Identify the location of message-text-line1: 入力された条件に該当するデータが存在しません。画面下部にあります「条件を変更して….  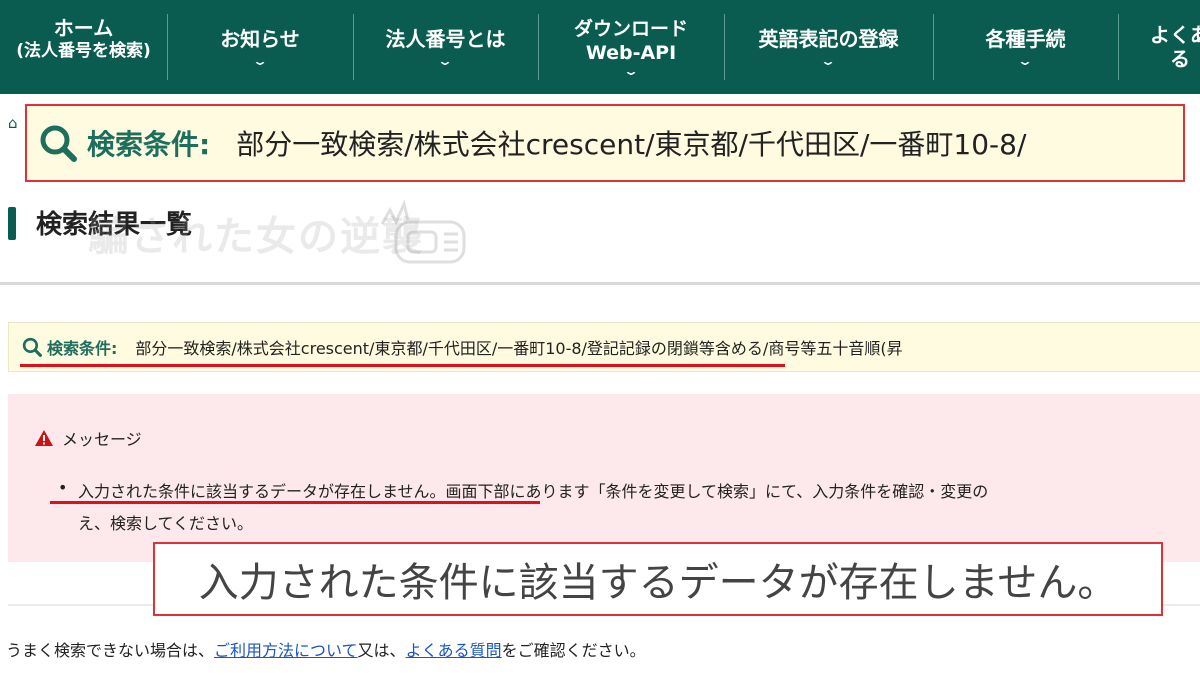
(533, 491).